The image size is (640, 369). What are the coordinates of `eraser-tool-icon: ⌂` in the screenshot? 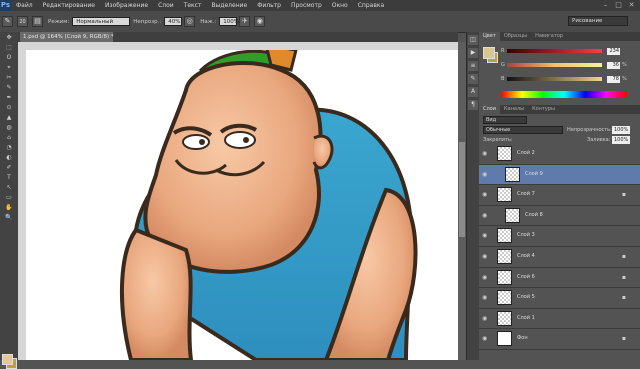 It's located at (9, 137).